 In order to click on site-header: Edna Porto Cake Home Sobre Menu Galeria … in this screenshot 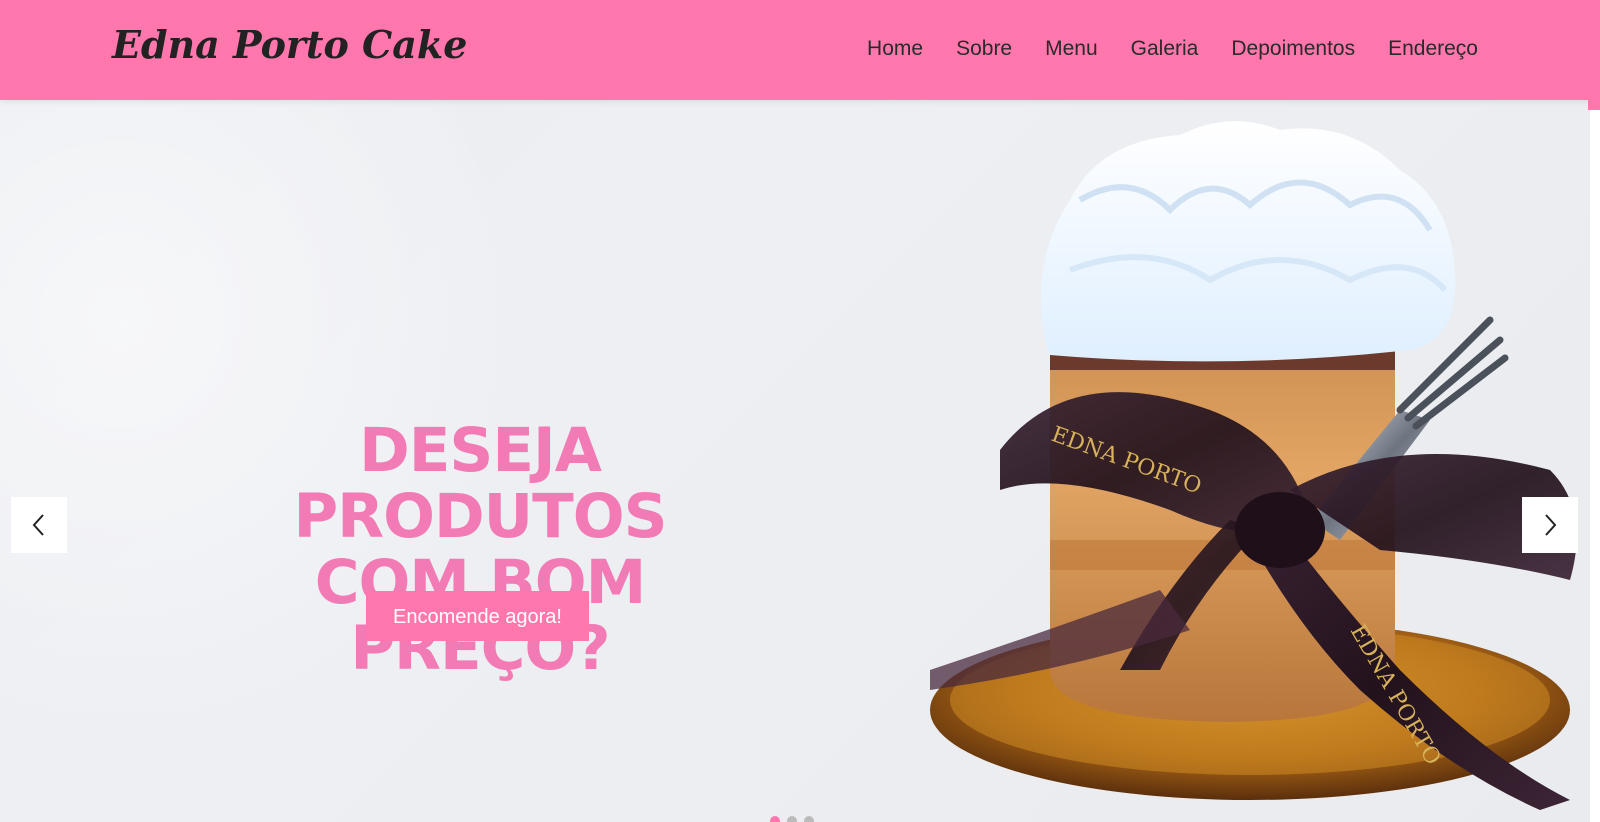, I will do `click(800, 50)`.